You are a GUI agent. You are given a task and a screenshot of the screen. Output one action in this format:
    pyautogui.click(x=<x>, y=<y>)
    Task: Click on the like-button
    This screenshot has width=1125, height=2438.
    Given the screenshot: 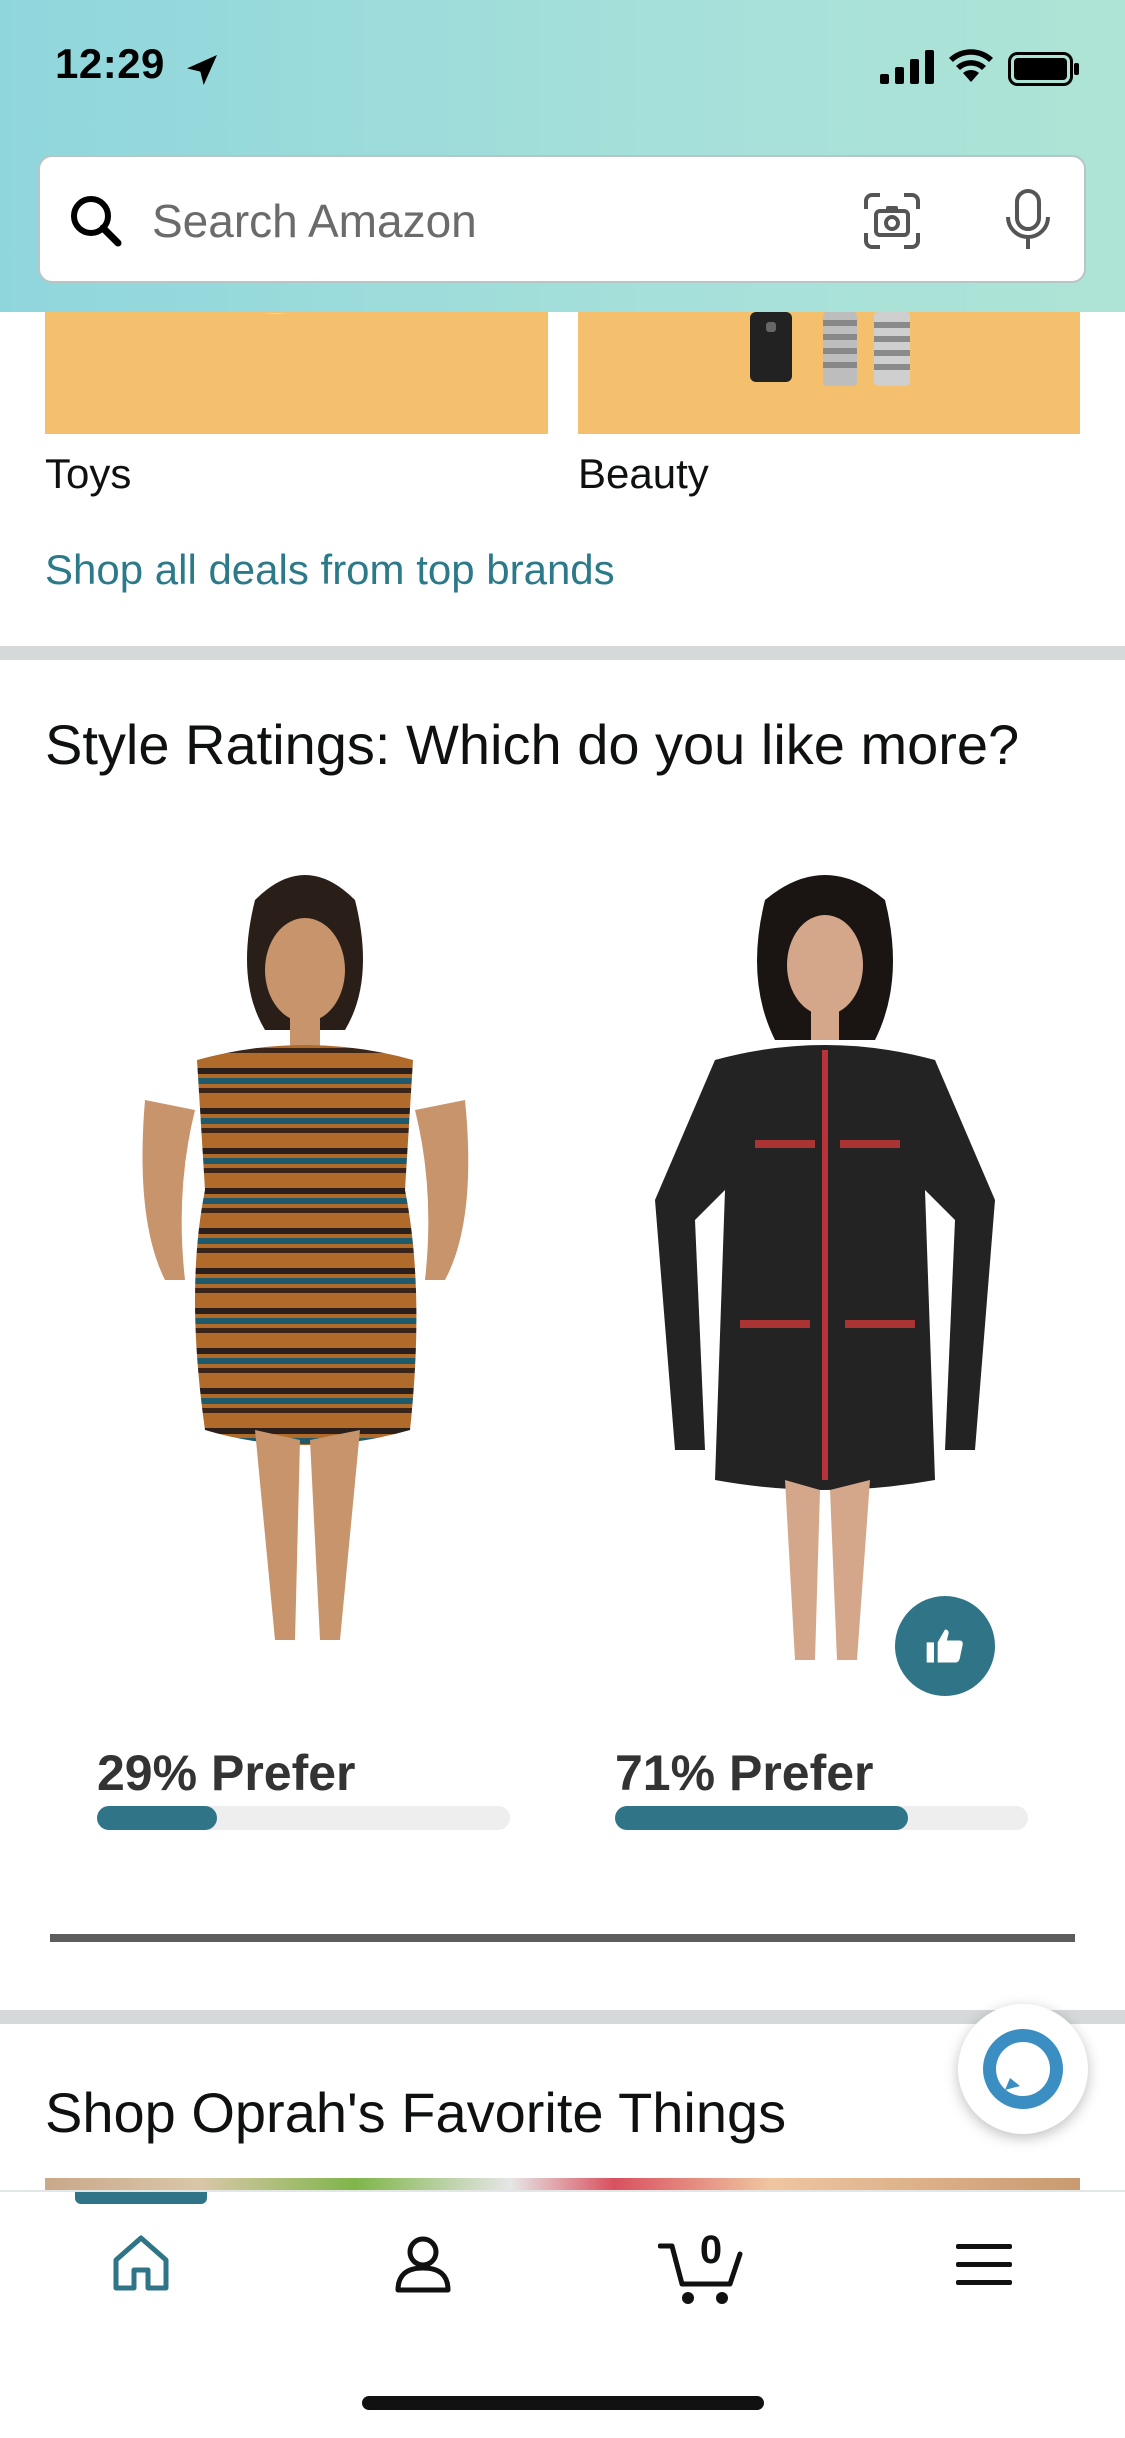 What is the action you would take?
    pyautogui.click(x=945, y=1646)
    